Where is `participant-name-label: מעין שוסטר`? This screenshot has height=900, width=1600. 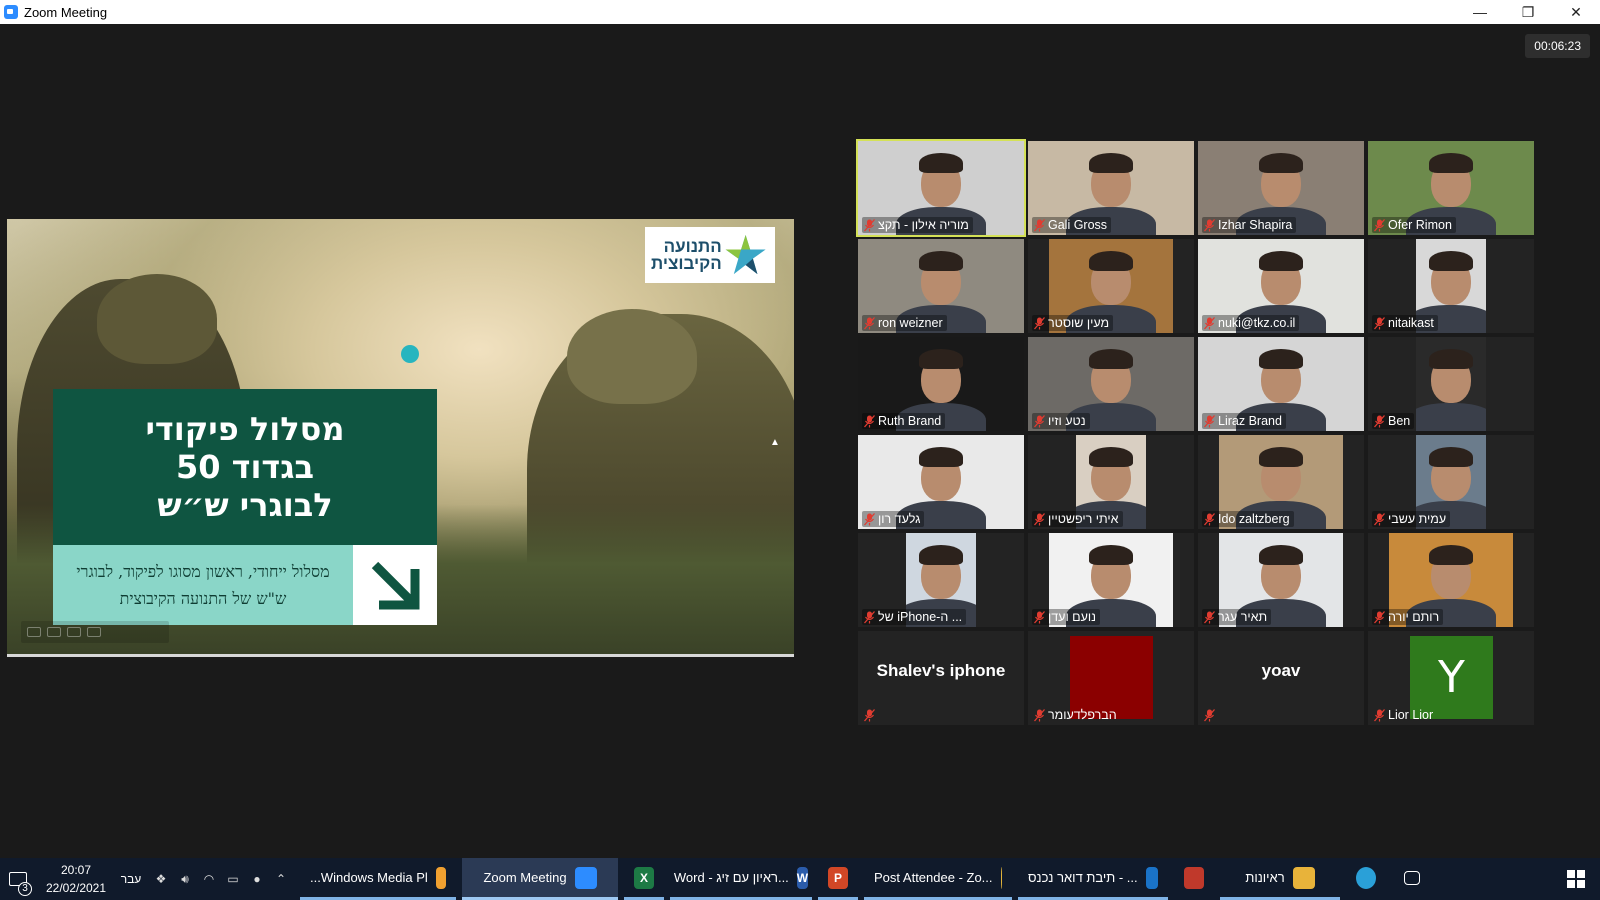 participant-name-label: מעין שוסטר is located at coordinates (1073, 323).